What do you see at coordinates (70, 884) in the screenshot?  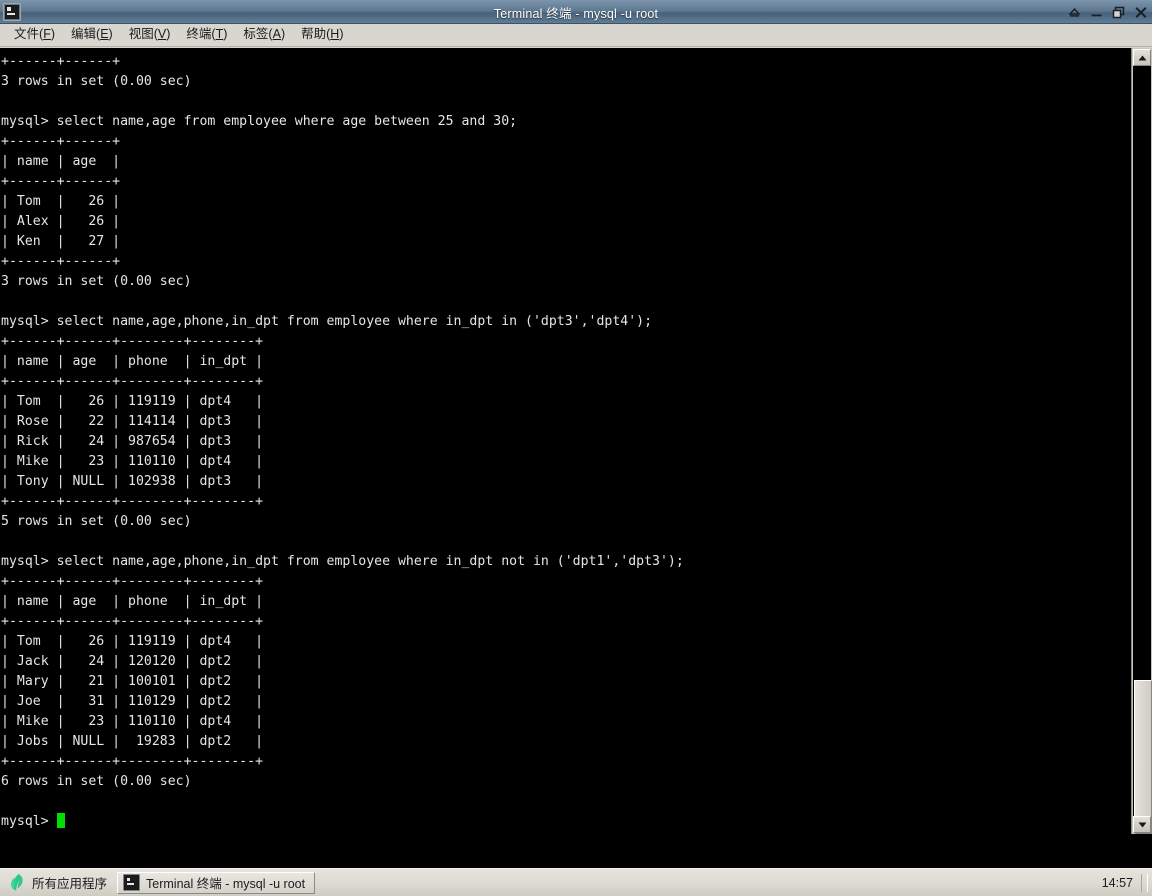 I see `all-applications-label: 所有应用程序` at bounding box center [70, 884].